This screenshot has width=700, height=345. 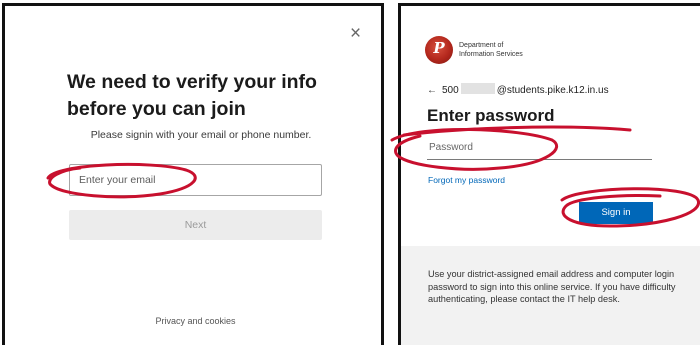 I want to click on page-title: Enter password, so click(x=491, y=115).